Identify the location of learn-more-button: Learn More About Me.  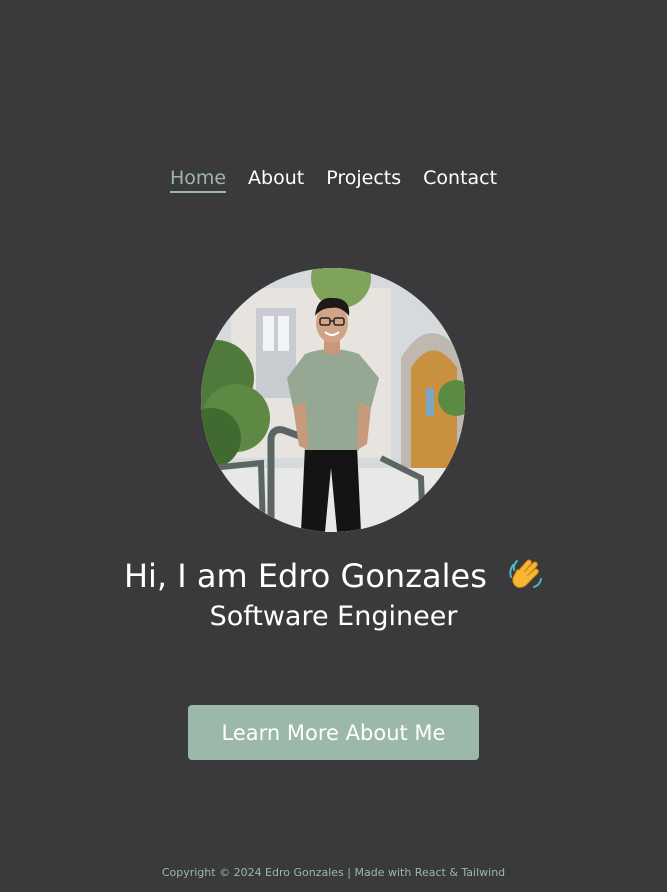
(333, 732).